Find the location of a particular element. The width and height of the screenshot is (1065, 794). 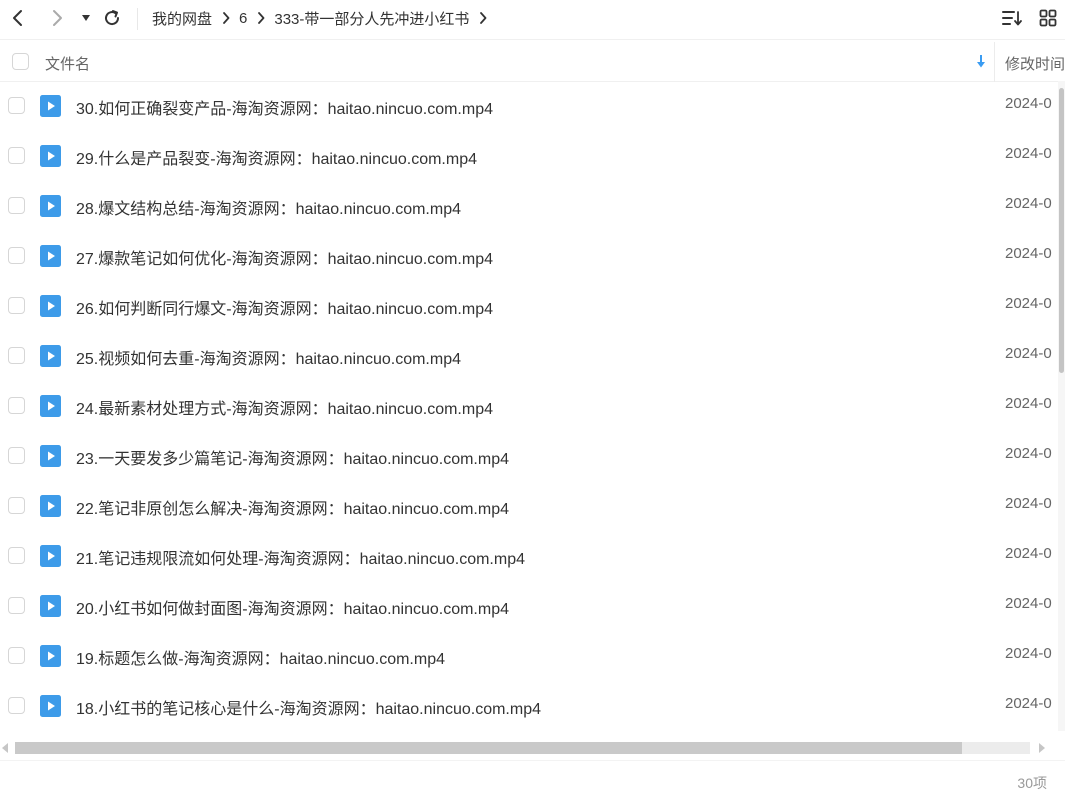

column-header: 文件名 修改时间 is located at coordinates (532, 62).